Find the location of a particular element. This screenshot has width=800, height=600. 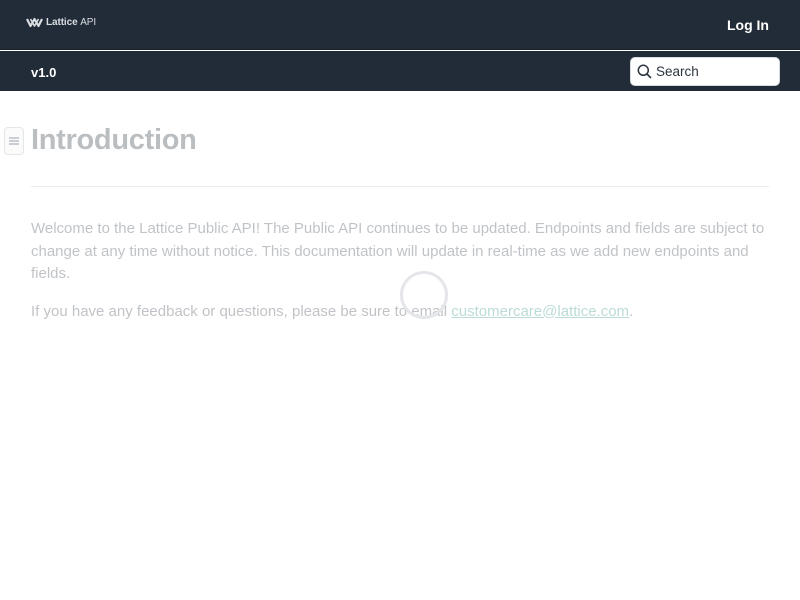

hamburger-menu-icon is located at coordinates (14, 141).